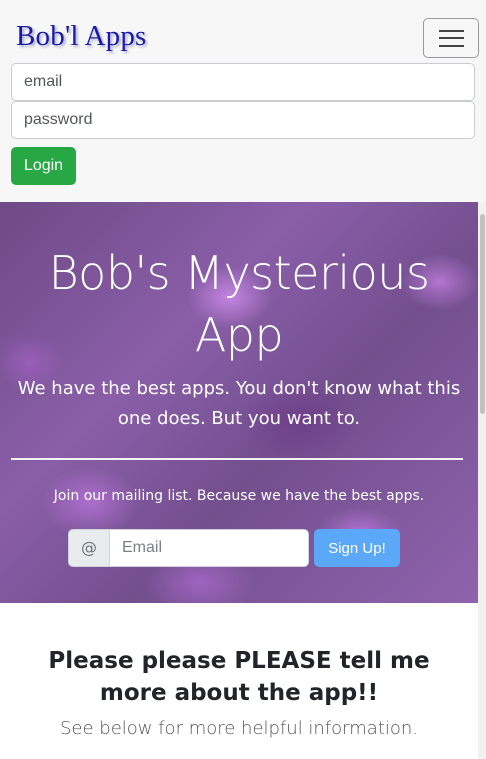 The width and height of the screenshot is (486, 759). What do you see at coordinates (43, 166) in the screenshot?
I see `login-button: Login` at bounding box center [43, 166].